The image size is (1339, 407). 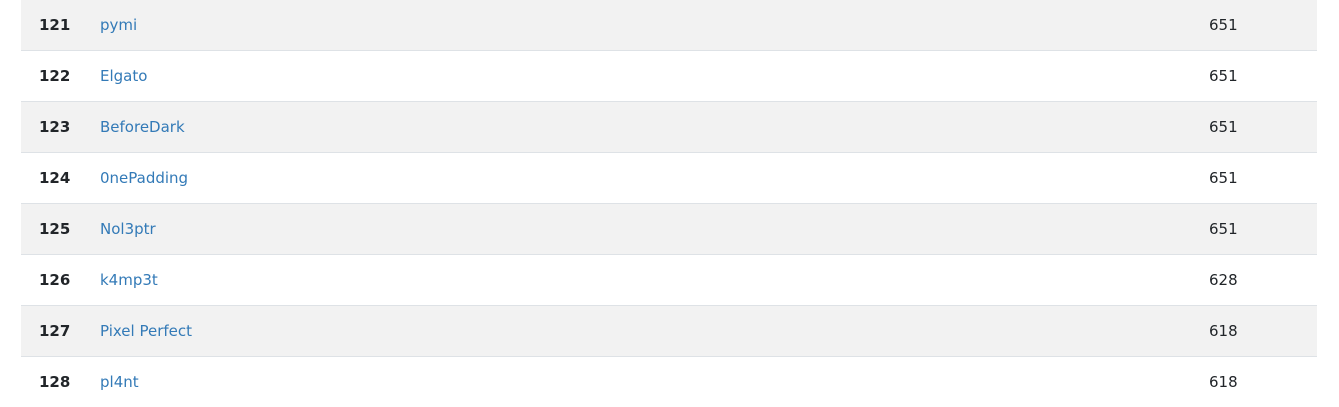 I want to click on table-row: 121 pymi 651, so click(x=669, y=25).